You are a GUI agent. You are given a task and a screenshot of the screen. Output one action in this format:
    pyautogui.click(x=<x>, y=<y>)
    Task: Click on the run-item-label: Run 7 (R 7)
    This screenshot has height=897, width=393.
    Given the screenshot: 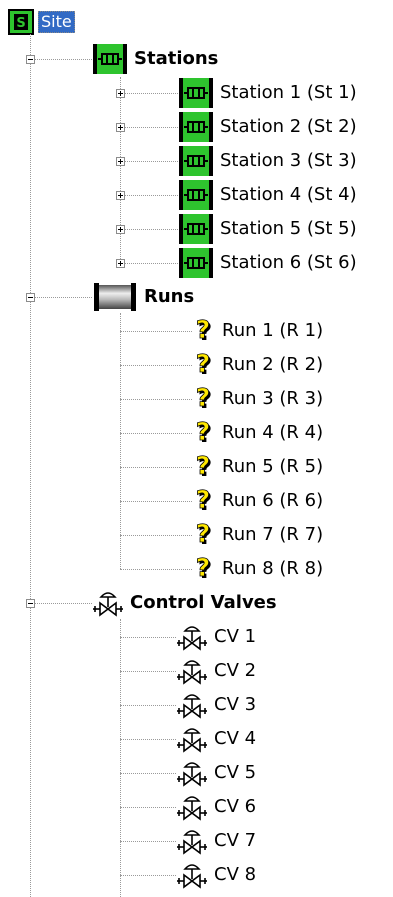 What is the action you would take?
    pyautogui.click(x=273, y=534)
    